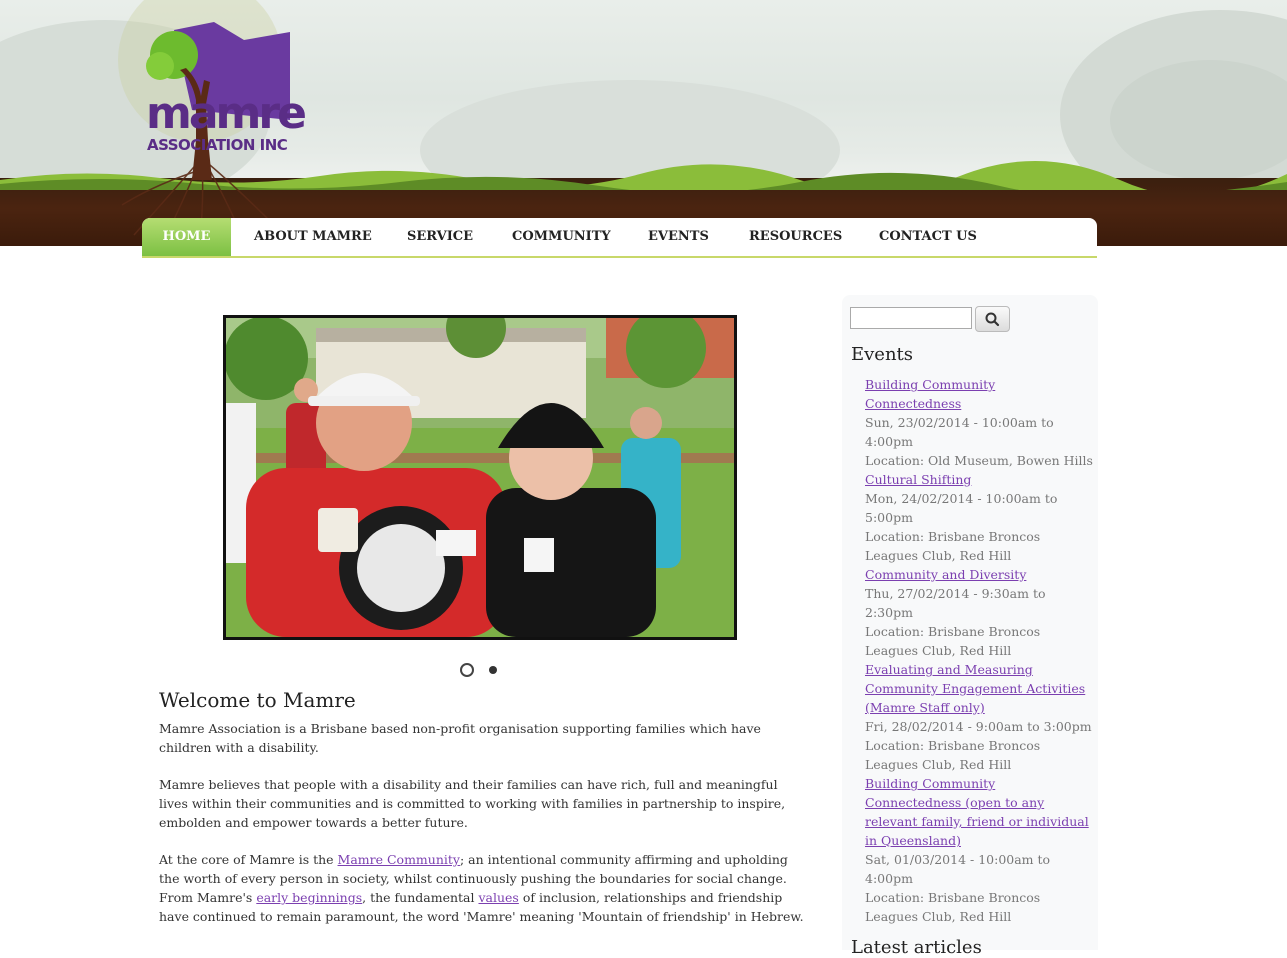  What do you see at coordinates (979, 460) in the screenshot?
I see `event-location: Location: Old Museum, Bowen Hills` at bounding box center [979, 460].